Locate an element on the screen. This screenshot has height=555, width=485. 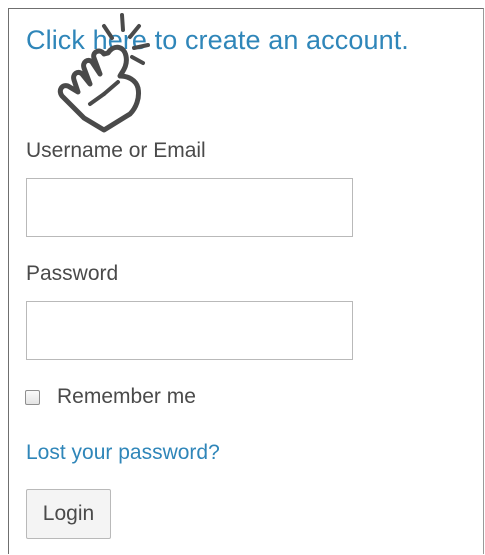
remember-me-label: Remember me is located at coordinates (126, 397).